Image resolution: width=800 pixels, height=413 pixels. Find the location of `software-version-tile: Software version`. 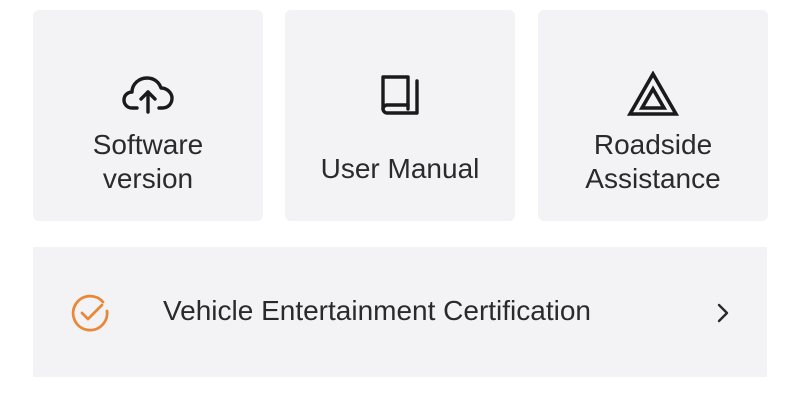

software-version-tile: Software version is located at coordinates (148, 115).